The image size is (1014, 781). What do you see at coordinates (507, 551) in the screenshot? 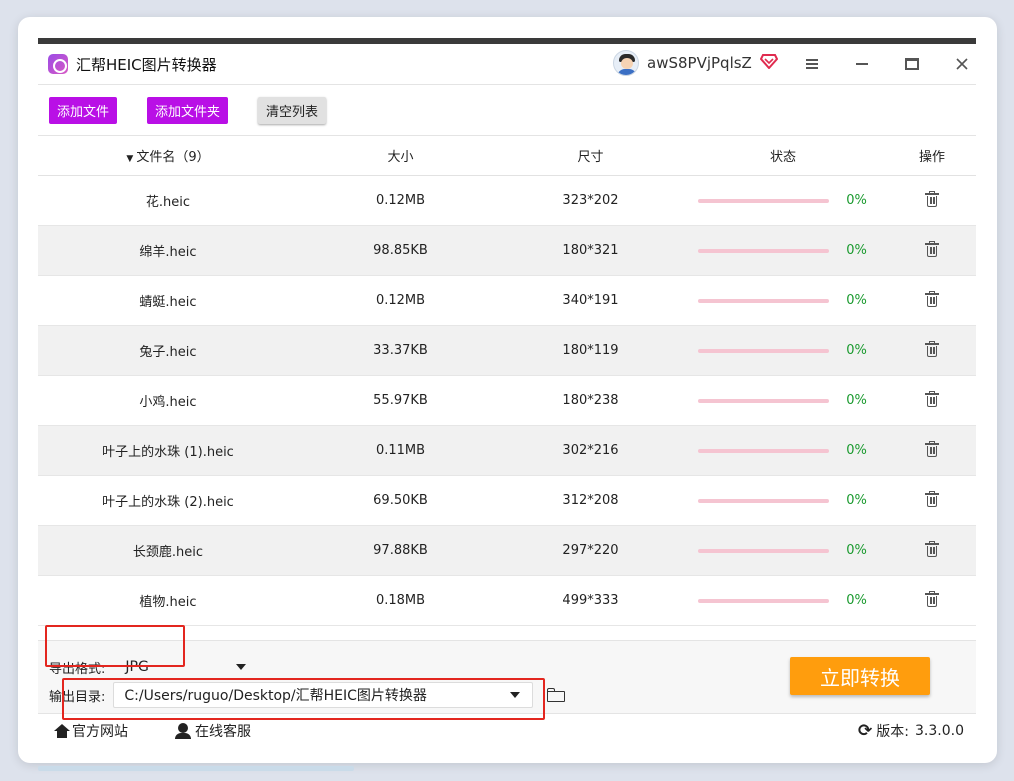
I see `table-row: 长颈鹿.heic 97.88KB 297*220 0%` at bounding box center [507, 551].